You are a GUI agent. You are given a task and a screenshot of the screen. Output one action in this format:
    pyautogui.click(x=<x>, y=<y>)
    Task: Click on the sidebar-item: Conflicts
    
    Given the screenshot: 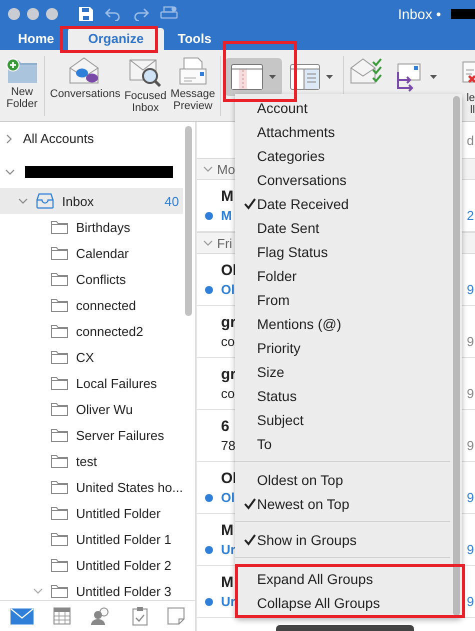 What is the action you would take?
    pyautogui.click(x=97, y=279)
    